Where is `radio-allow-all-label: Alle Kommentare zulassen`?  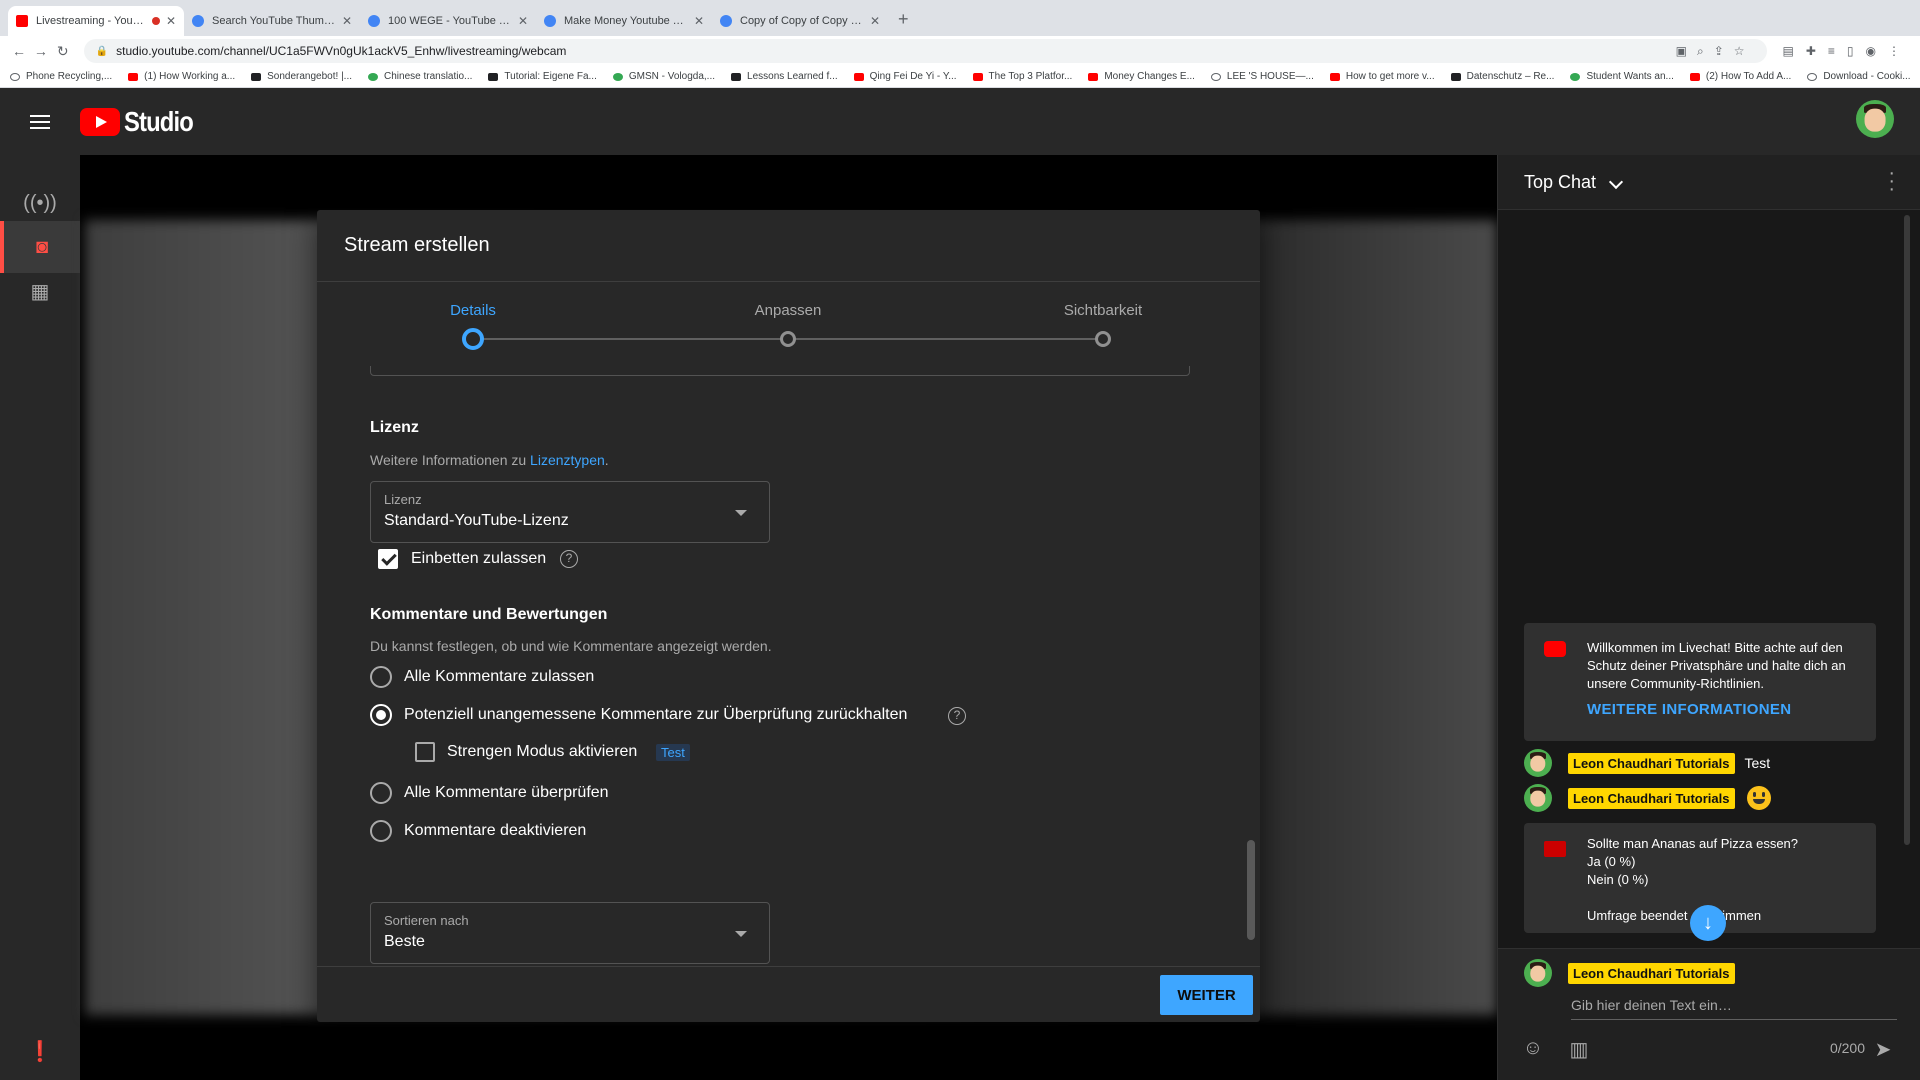 radio-allow-all-label: Alle Kommentare zulassen is located at coordinates (499, 677).